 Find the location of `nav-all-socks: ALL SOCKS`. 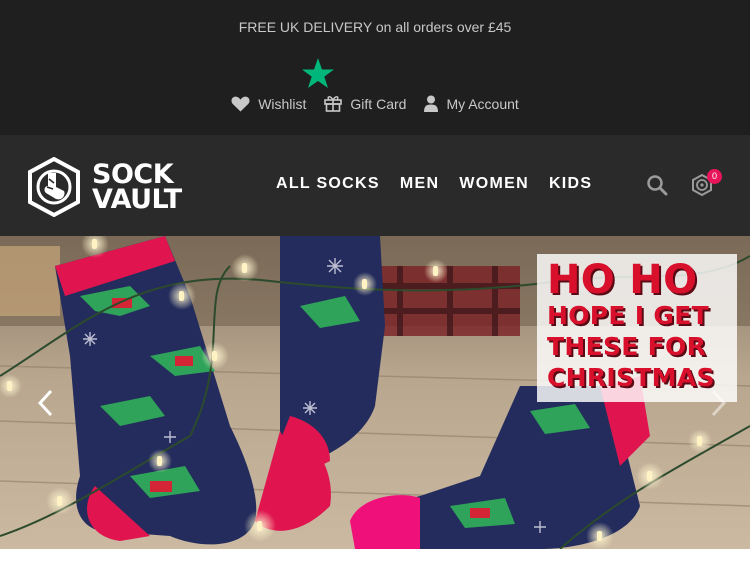

nav-all-socks: ALL SOCKS is located at coordinates (328, 184).